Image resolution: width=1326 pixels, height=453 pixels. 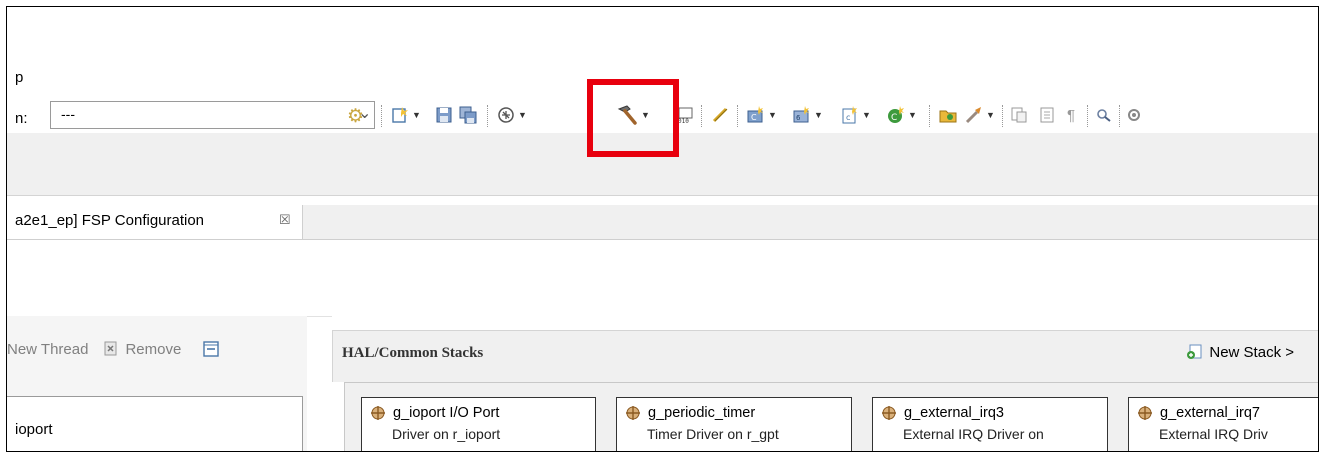 I want to click on tab-fsp-configuration: a2e1_ep] FSP Configuration ☒, so click(x=155, y=222).